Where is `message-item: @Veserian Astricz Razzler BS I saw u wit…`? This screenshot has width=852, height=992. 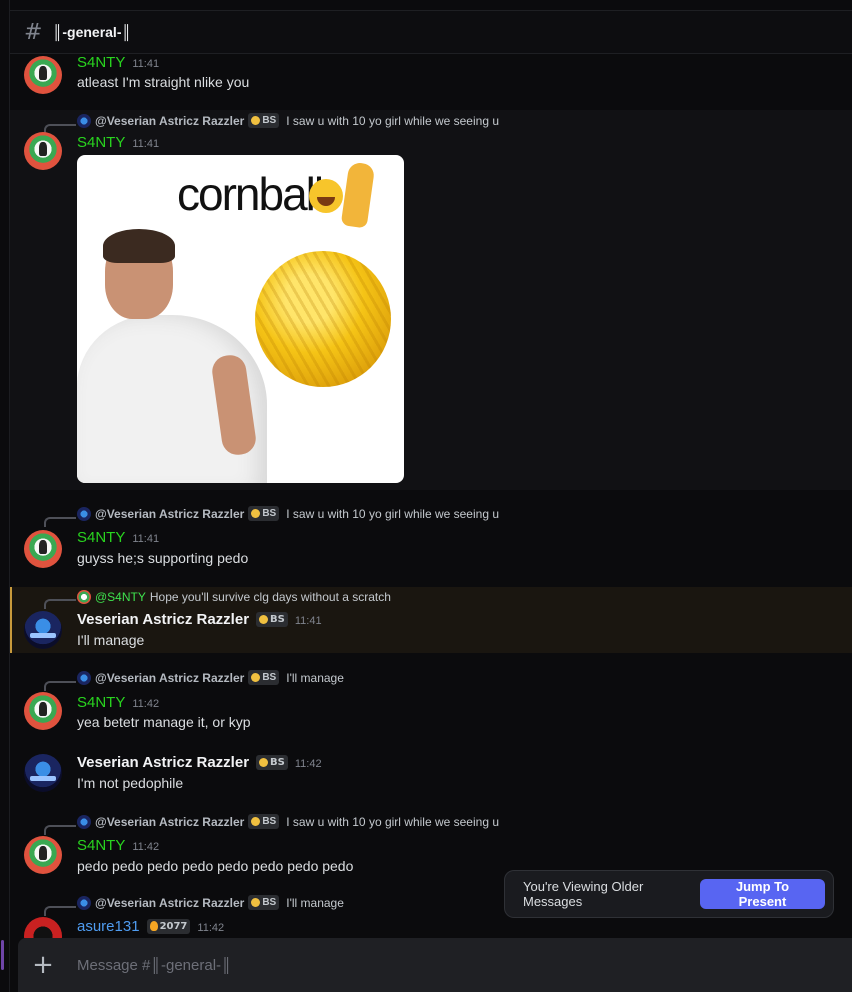 message-item: @Veserian Astricz Razzler BS I saw u wit… is located at coordinates (431, 543).